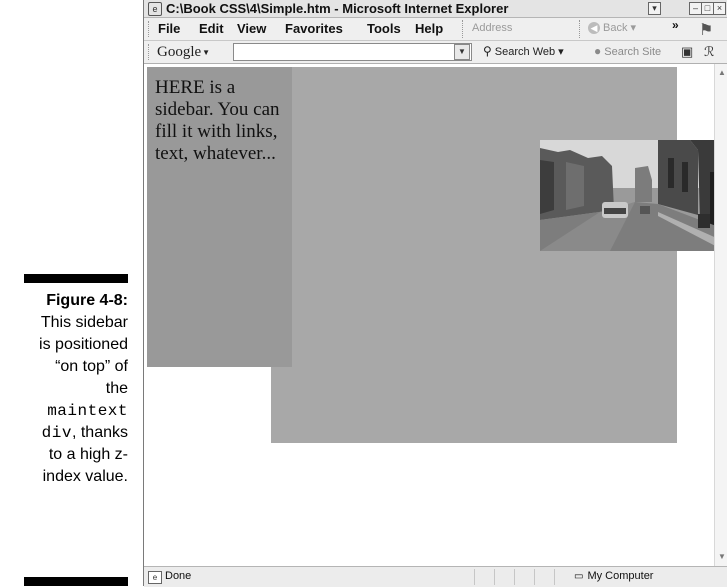 Image resolution: width=727 pixels, height=587 pixels. I want to click on close-icon: ×, so click(719, 8).